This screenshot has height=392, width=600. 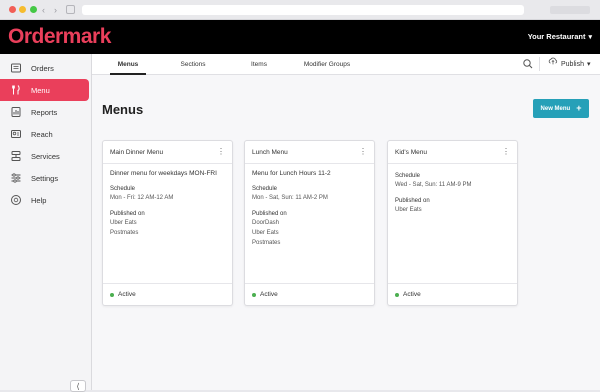 I want to click on orders-icon, so click(x=16, y=68).